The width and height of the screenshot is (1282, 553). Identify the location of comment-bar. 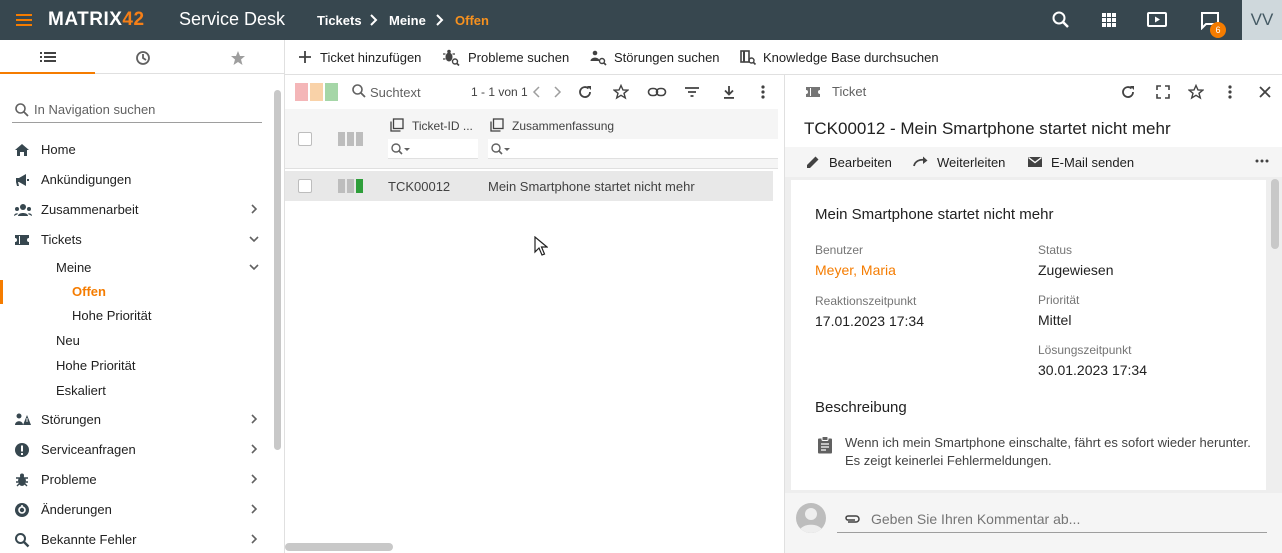
(1033, 523).